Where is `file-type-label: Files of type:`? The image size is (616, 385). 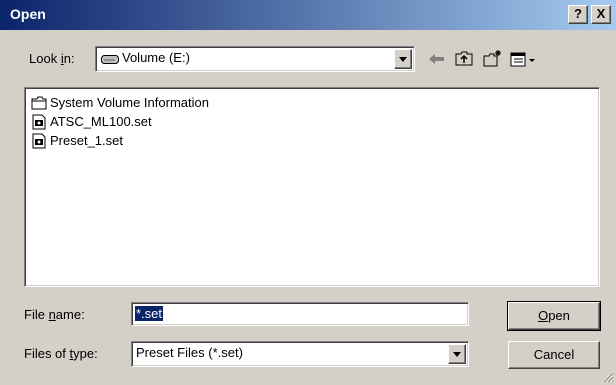
file-type-label: Files of type: is located at coordinates (61, 353).